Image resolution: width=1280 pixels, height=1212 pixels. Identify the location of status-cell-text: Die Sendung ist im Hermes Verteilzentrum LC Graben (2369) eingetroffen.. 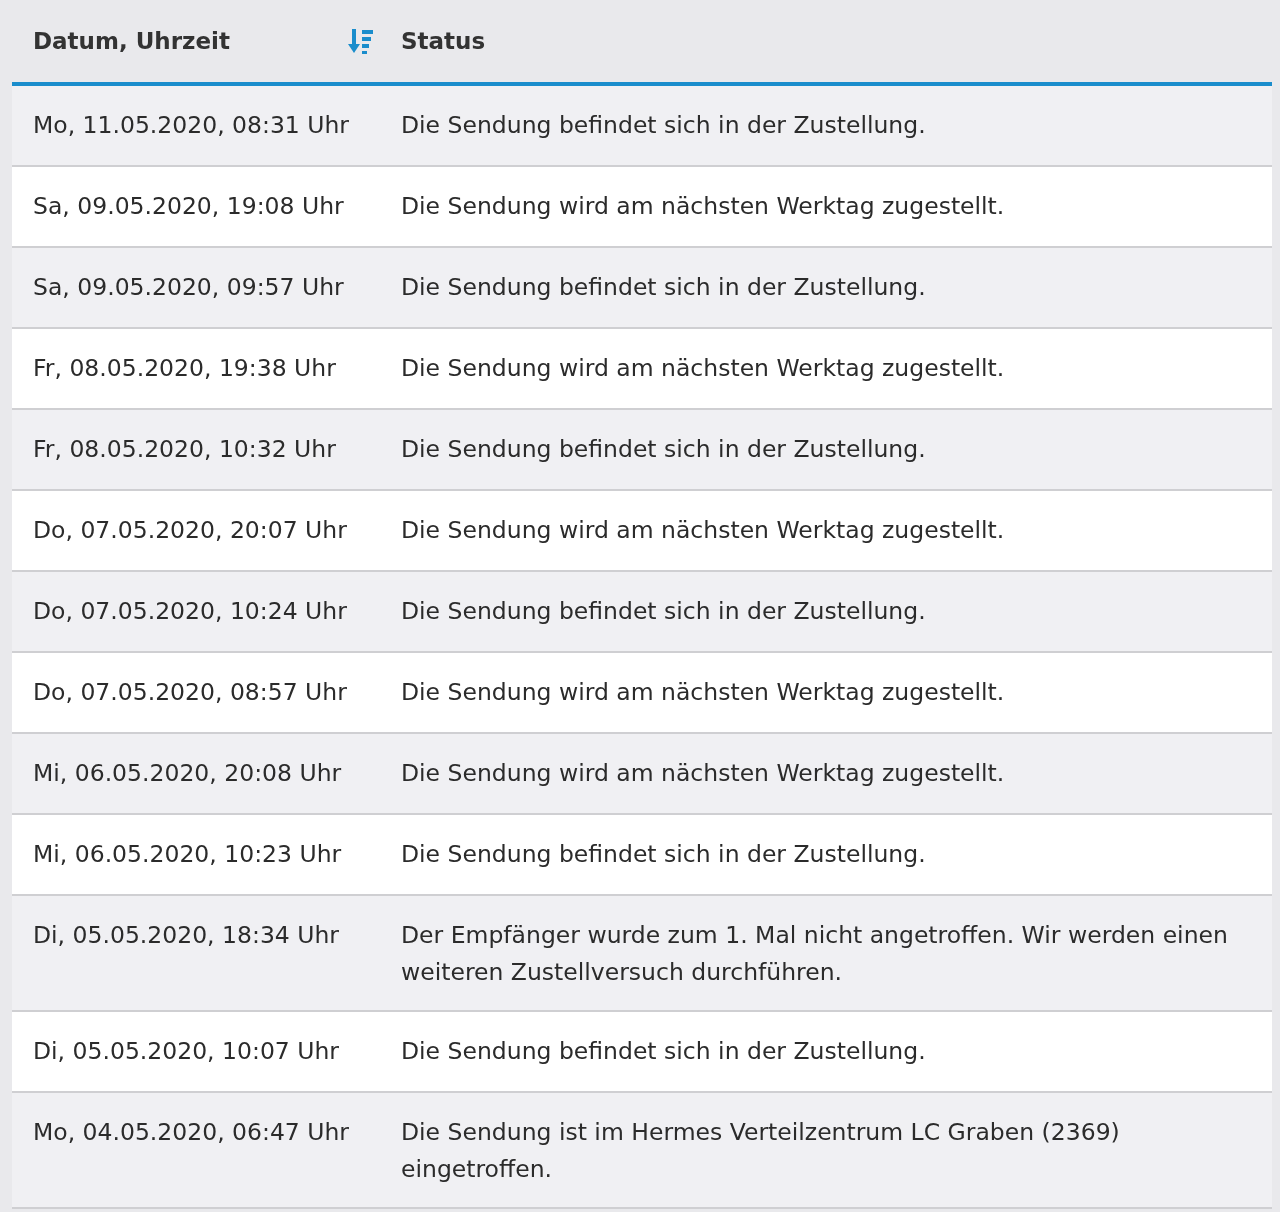
(760, 1151).